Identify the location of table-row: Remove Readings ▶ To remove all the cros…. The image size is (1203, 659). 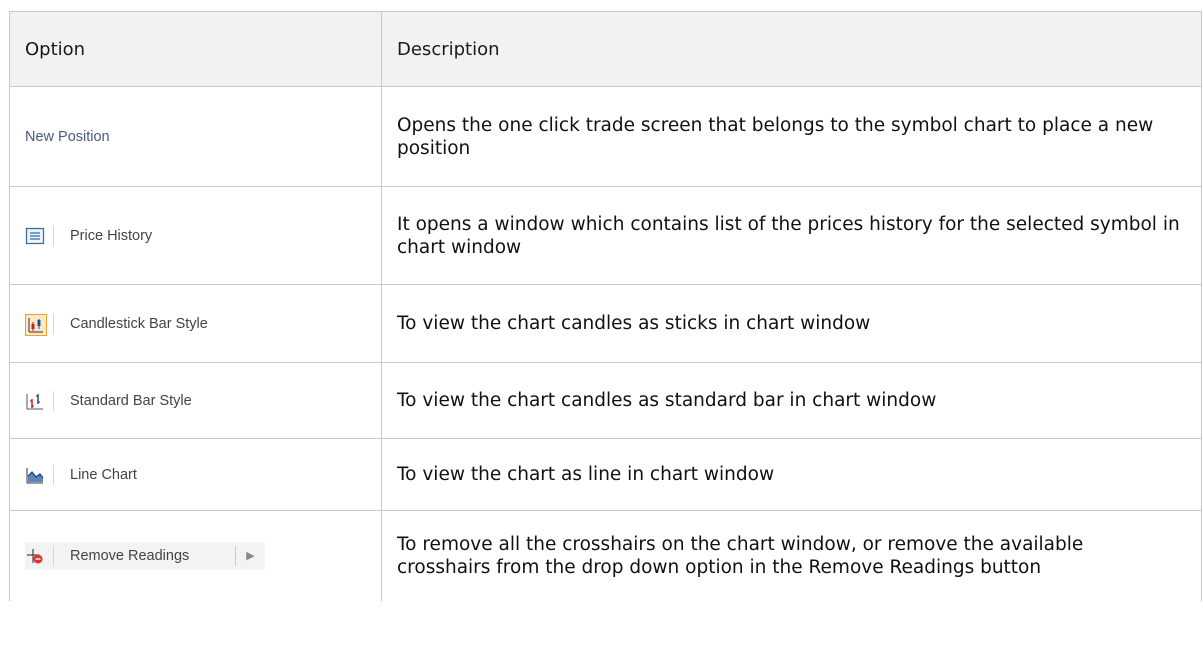
(605, 555).